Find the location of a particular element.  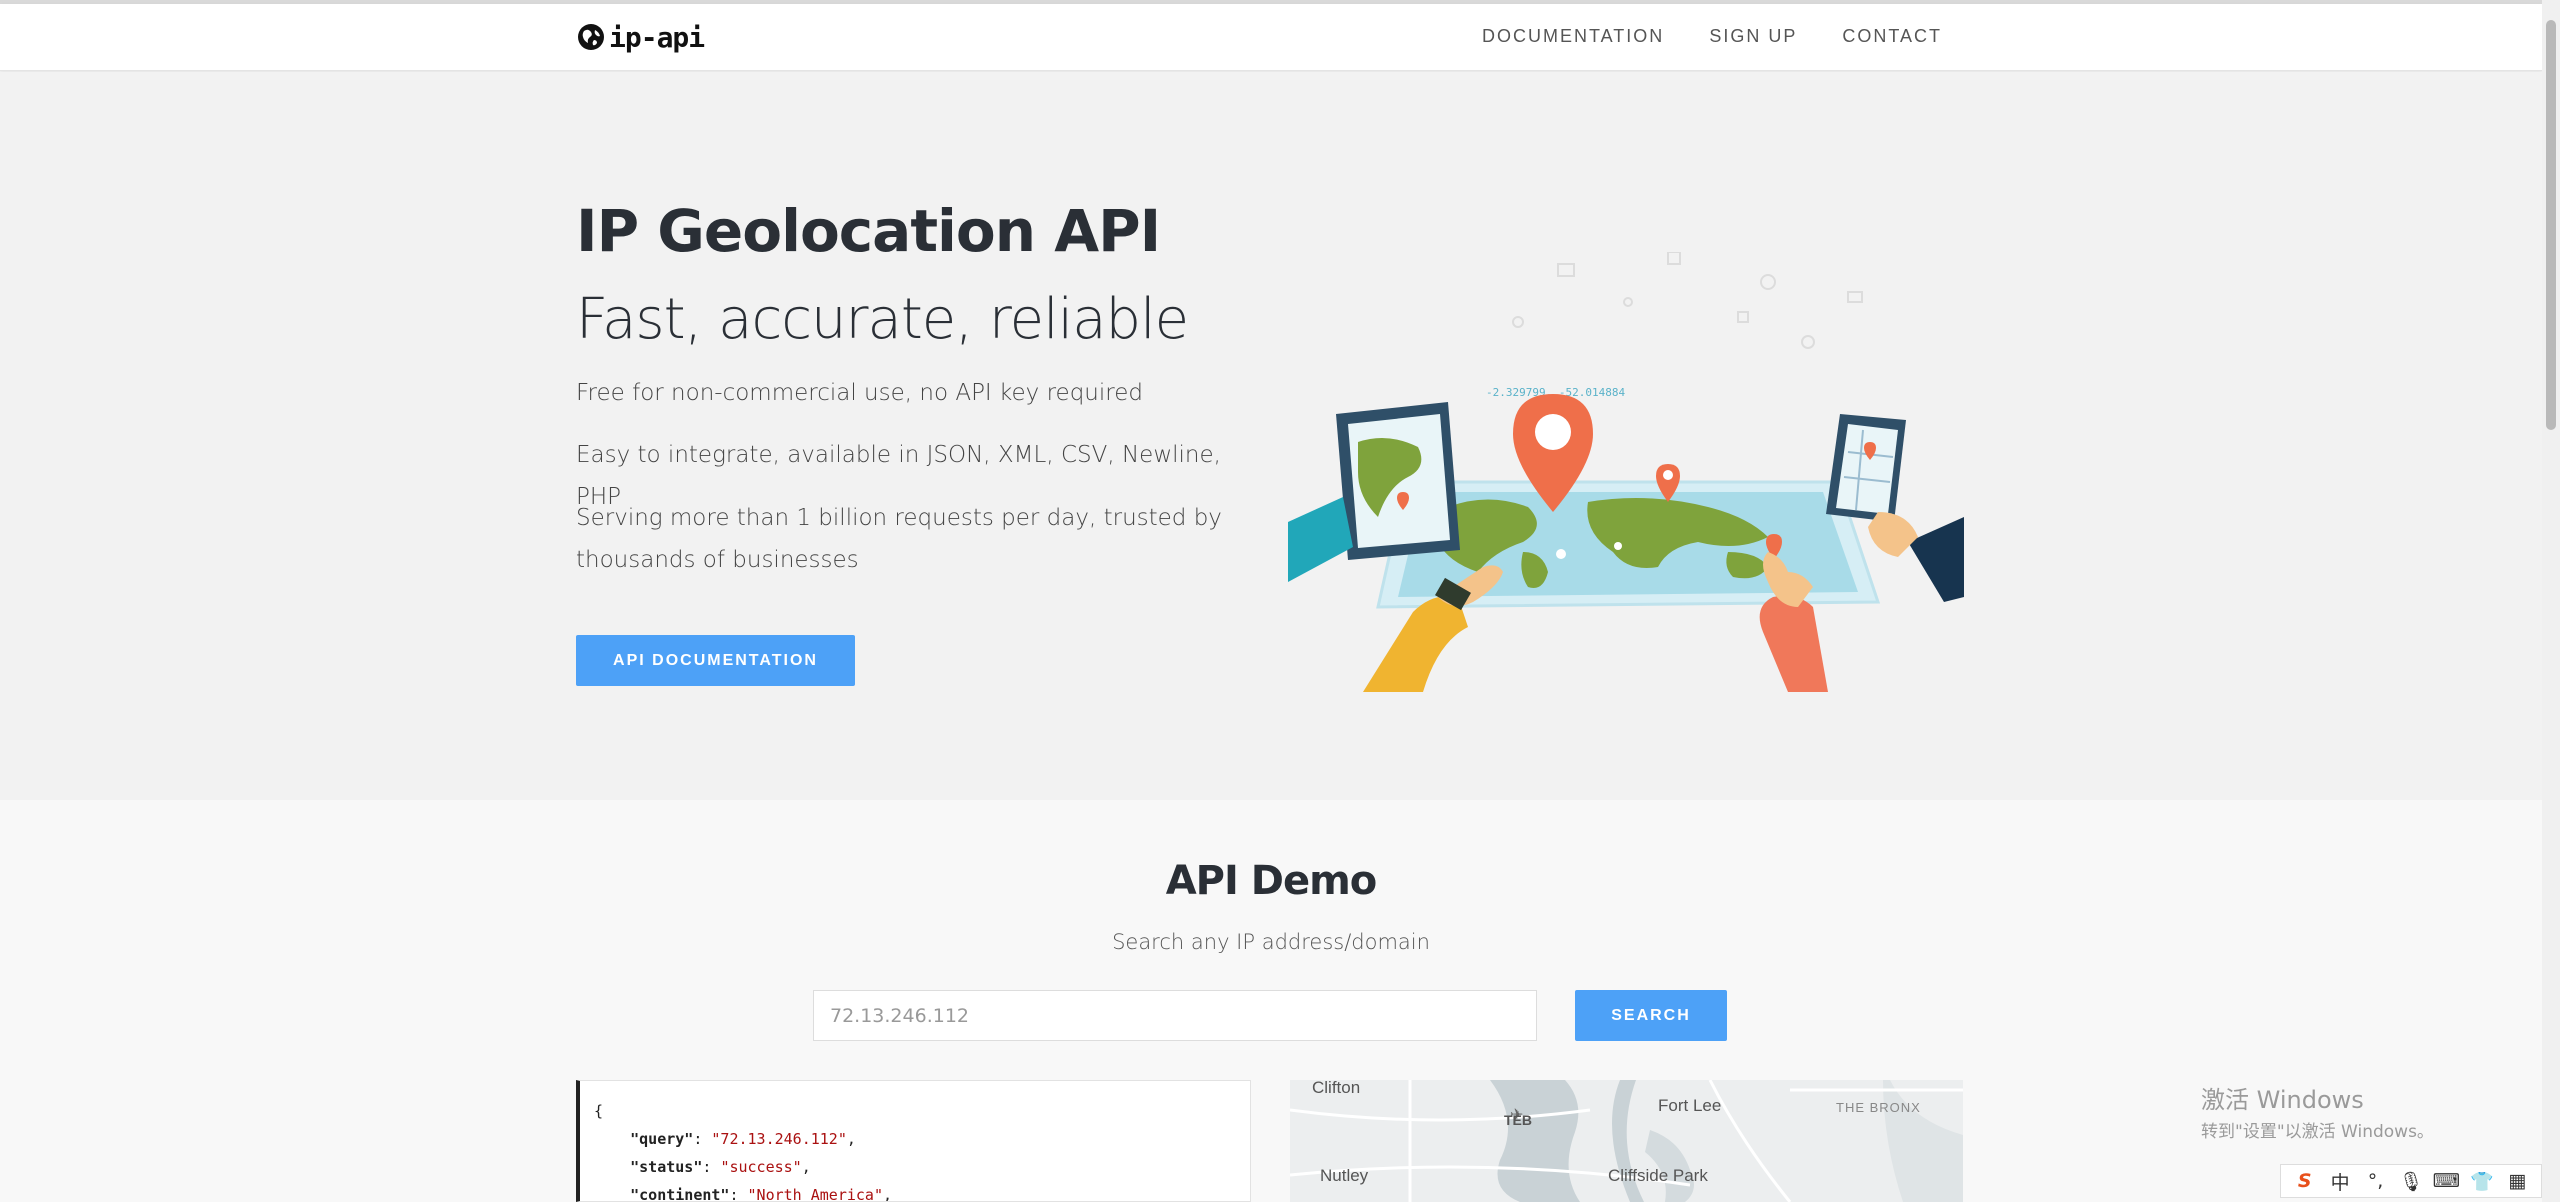

page-scrollbar is located at coordinates (2551, 601).